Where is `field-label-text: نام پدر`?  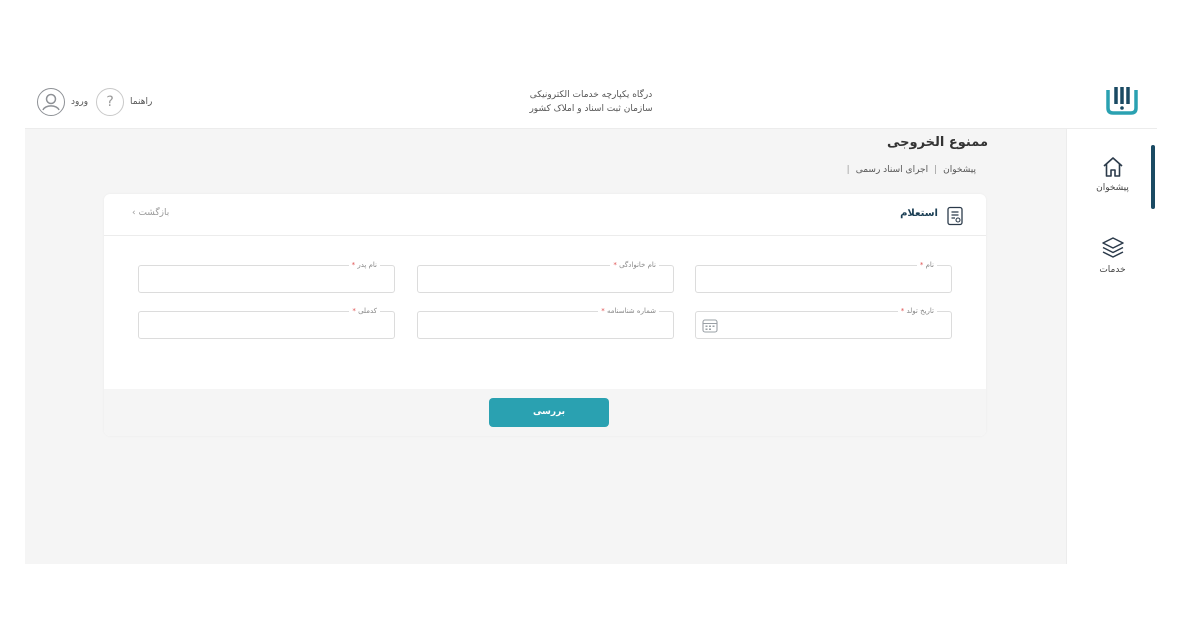
field-label-text: نام پدر is located at coordinates (367, 265).